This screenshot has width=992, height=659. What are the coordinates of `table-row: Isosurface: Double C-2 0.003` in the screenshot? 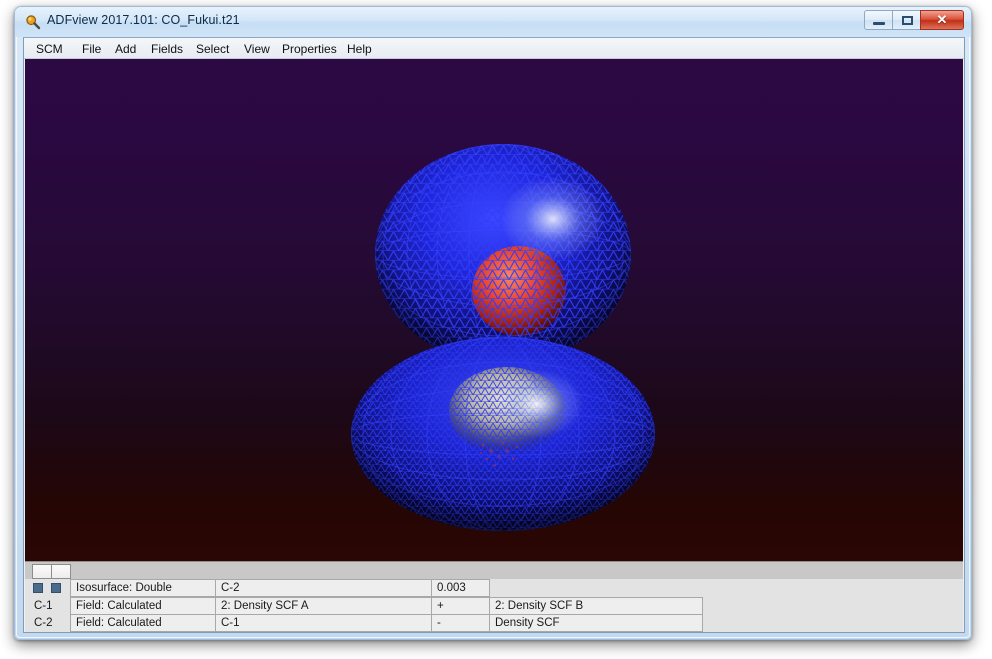 It's located at (494, 588).